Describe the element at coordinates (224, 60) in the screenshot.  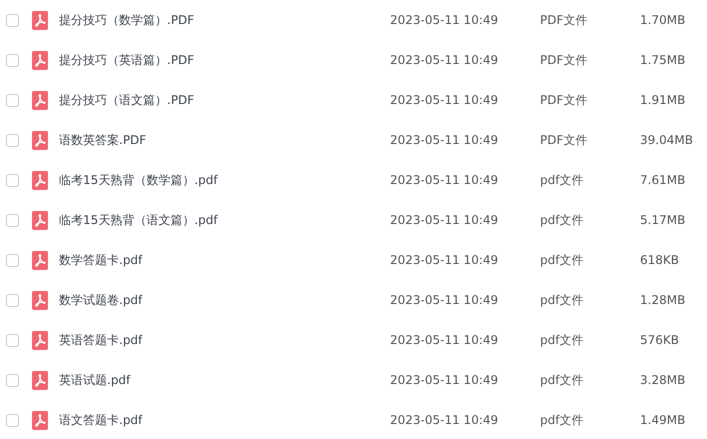
I see `file-name: 提分技巧（英语篇）.PDF` at that location.